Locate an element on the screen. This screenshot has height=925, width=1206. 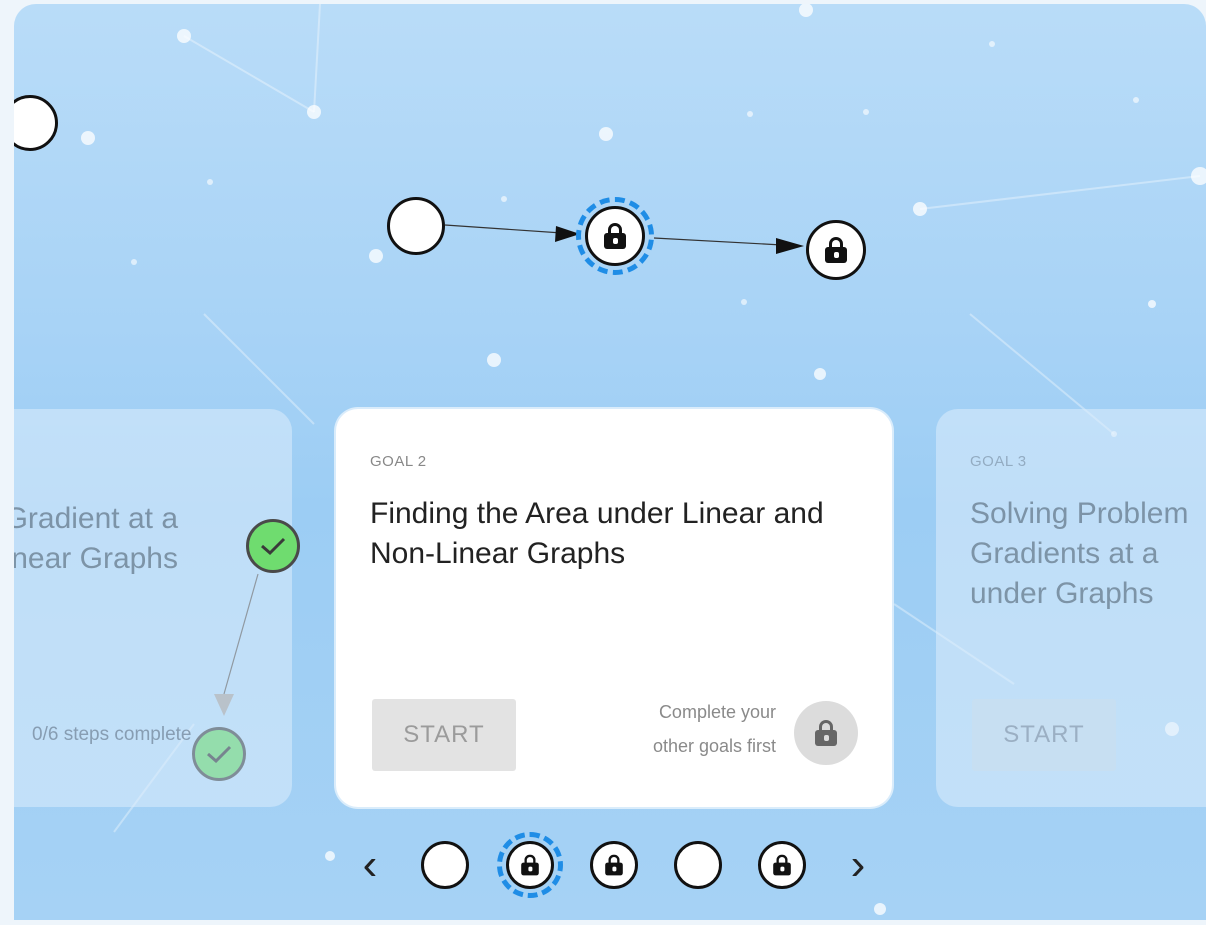
map-node-current is located at coordinates (615, 236).